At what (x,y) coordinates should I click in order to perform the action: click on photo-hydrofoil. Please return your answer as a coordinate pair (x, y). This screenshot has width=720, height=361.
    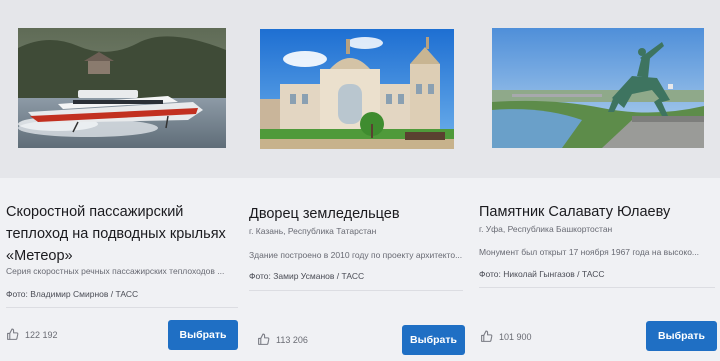
    Looking at the image, I should click on (122, 88).